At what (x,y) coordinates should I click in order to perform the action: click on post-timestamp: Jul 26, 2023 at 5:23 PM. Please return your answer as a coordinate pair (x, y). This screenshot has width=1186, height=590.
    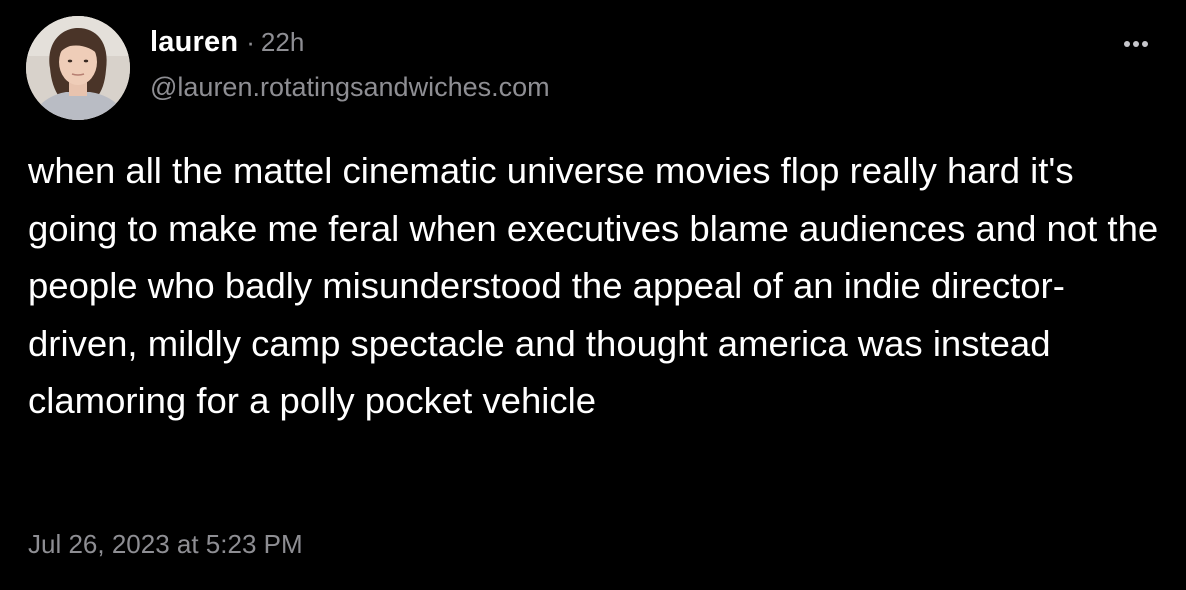
    Looking at the image, I should click on (165, 544).